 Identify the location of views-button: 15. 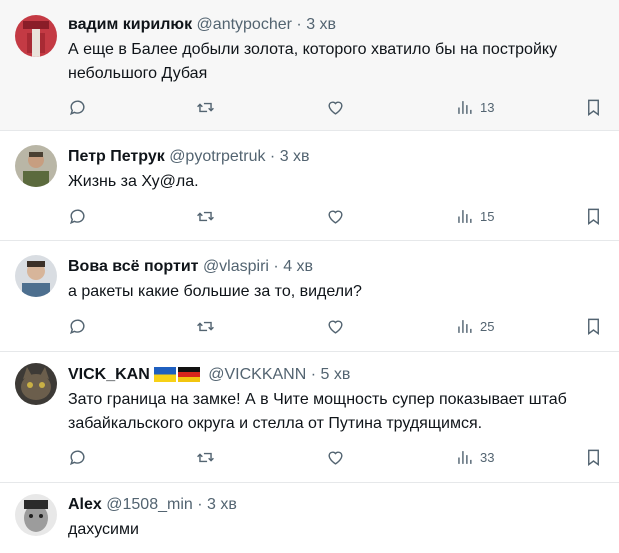
(474, 216).